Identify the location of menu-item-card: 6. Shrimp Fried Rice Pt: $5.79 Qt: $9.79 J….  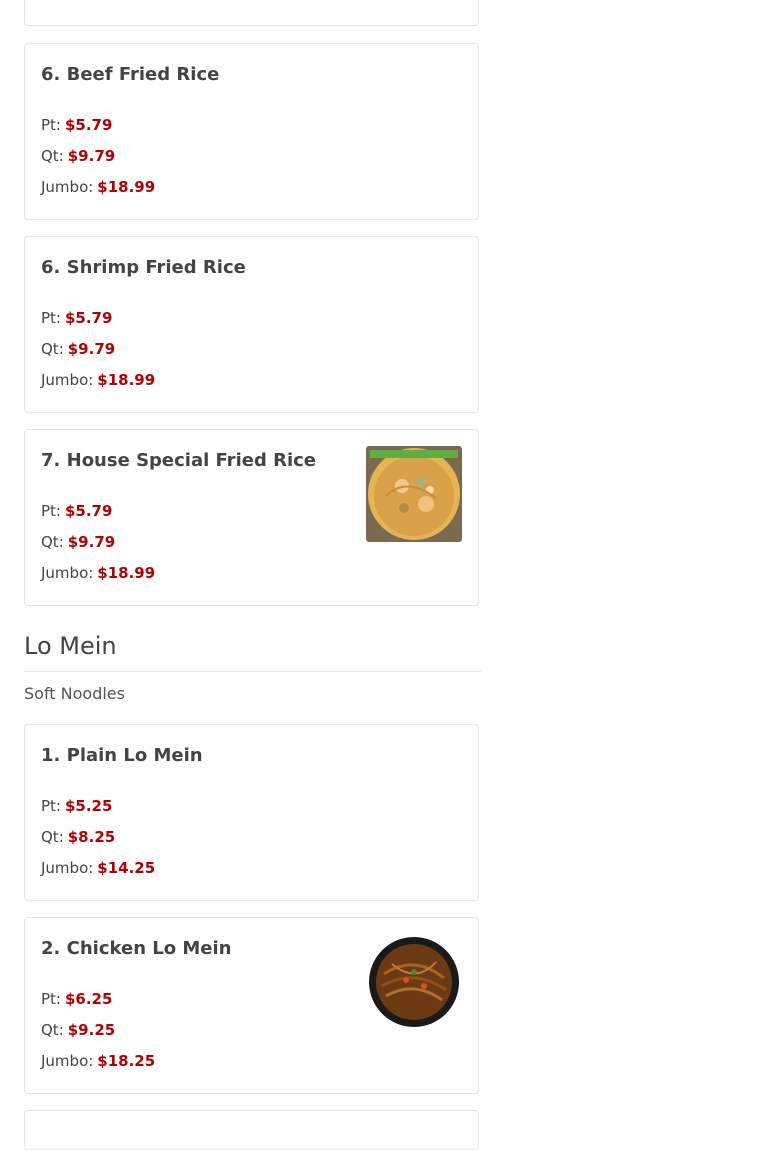
(251, 324).